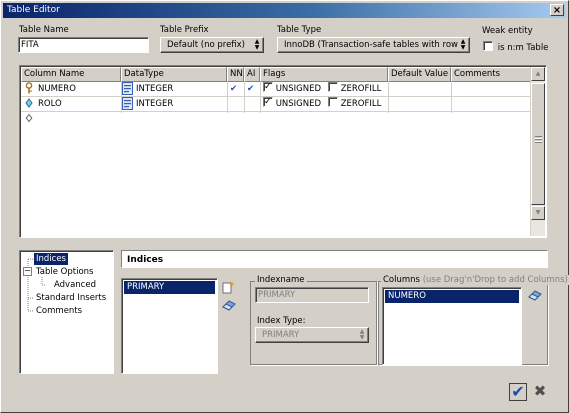 The width and height of the screenshot is (569, 413). I want to click on new-column-row, so click(276, 119).